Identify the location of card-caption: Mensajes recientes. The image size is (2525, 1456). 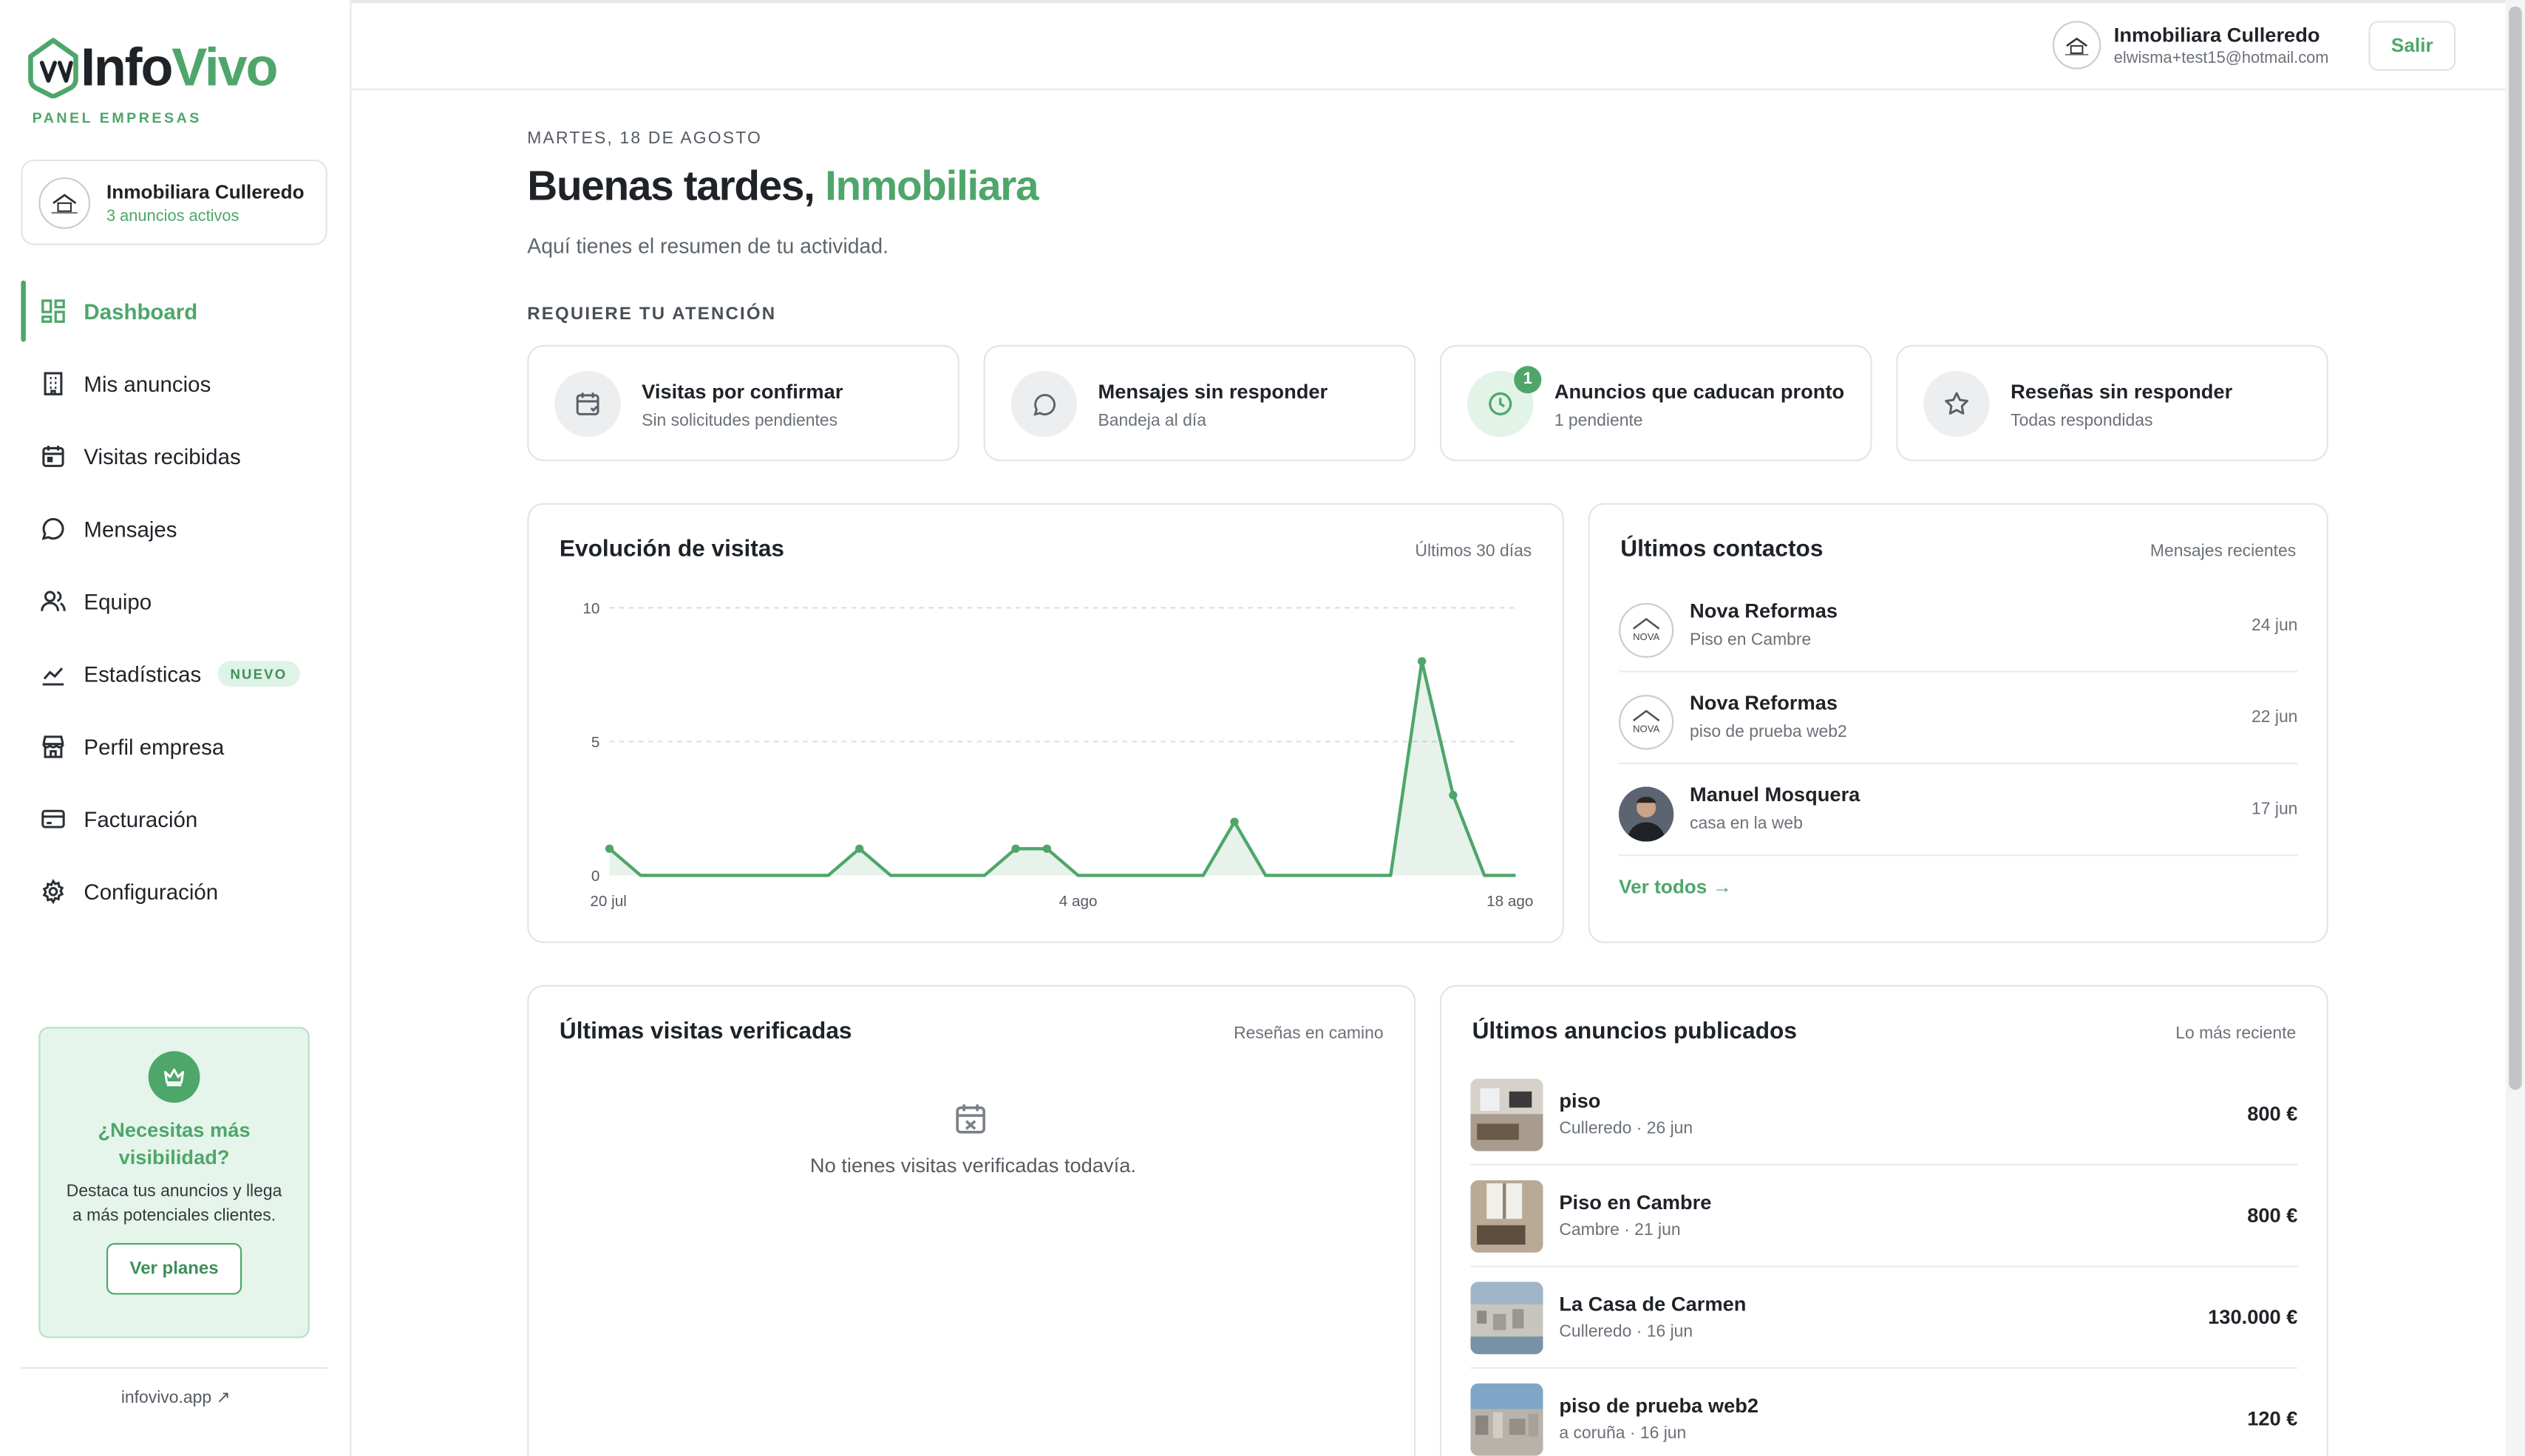
(2223, 551).